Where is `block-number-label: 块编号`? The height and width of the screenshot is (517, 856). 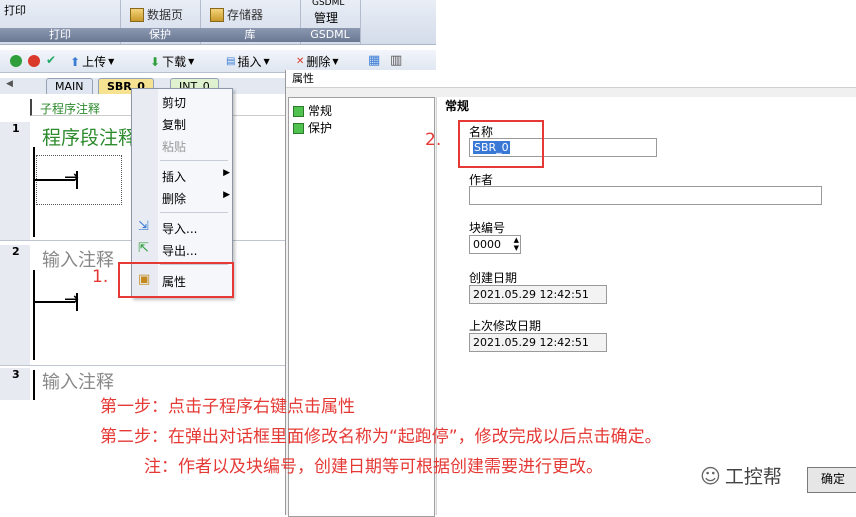
block-number-label: 块编号 is located at coordinates (487, 228).